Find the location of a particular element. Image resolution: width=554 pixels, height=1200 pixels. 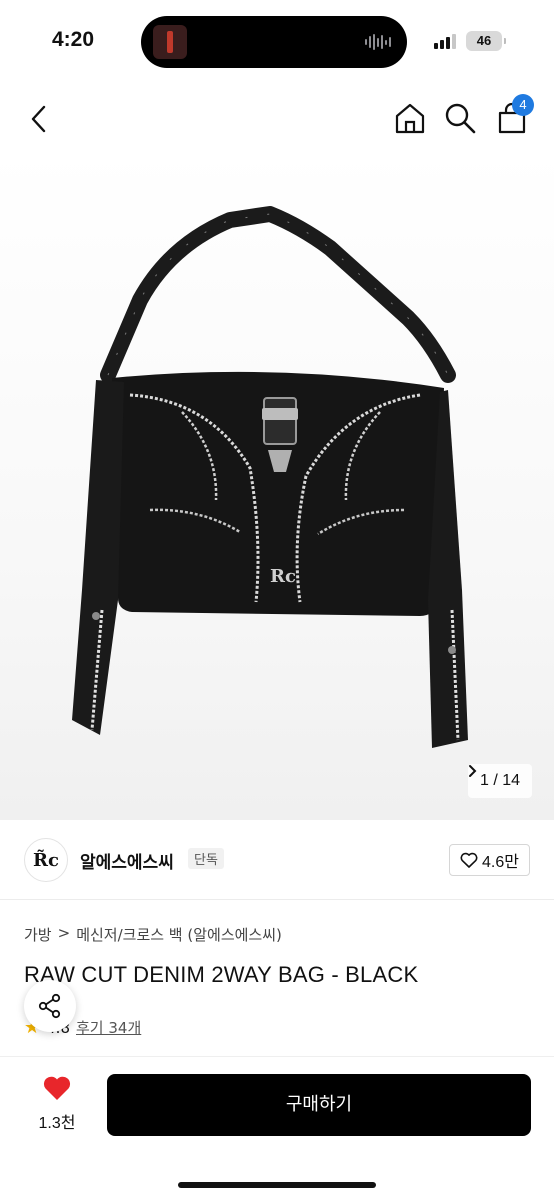

home-icon is located at coordinates (410, 118).